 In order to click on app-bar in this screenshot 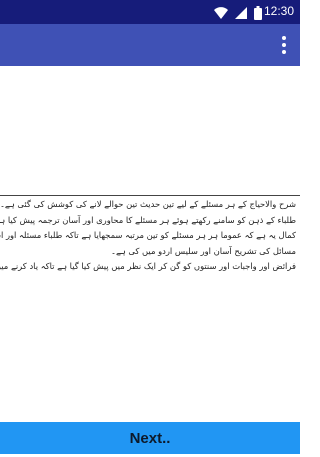, I will do `click(150, 45)`.